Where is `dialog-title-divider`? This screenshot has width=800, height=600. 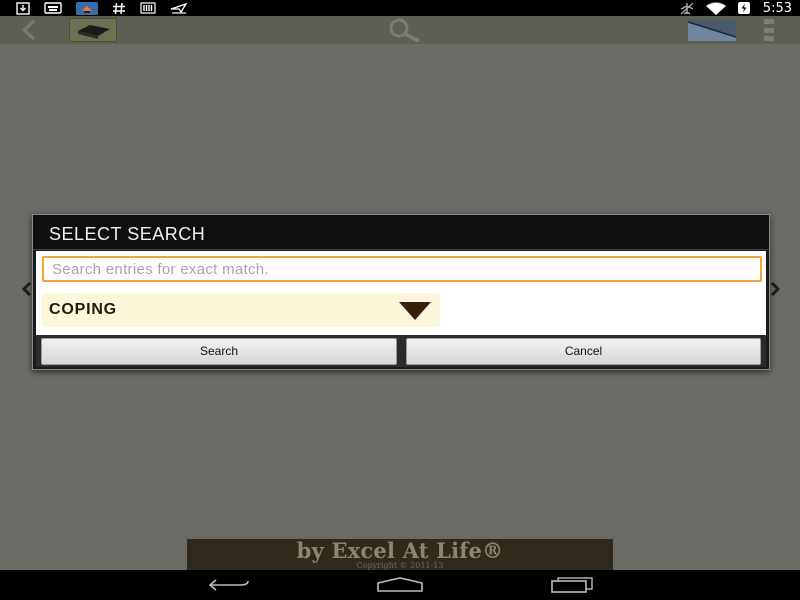
dialog-title-divider is located at coordinates (401, 249).